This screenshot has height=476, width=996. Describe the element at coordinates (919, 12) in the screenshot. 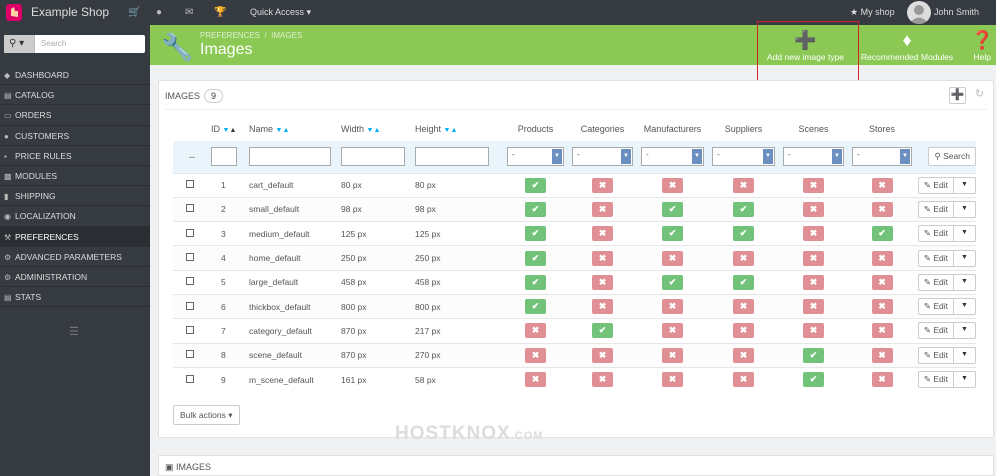

I see `avatar` at that location.